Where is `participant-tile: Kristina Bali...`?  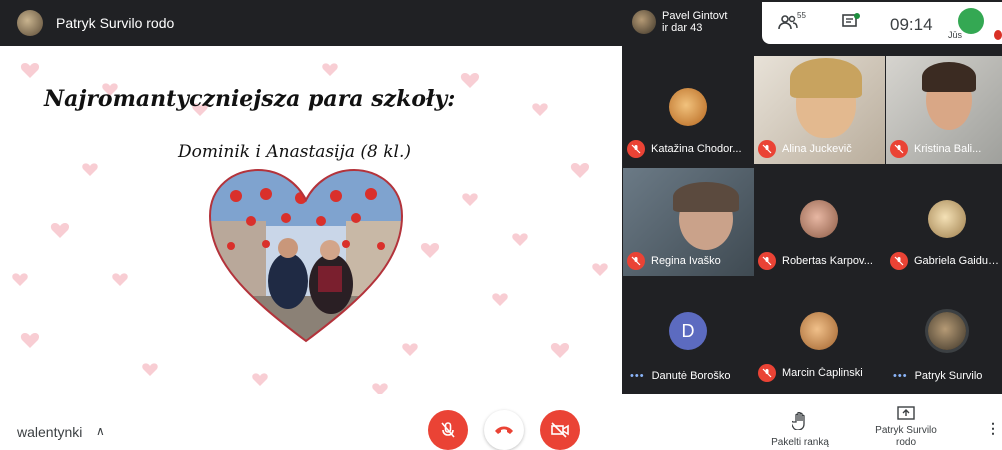 participant-tile: Kristina Bali... is located at coordinates (944, 110).